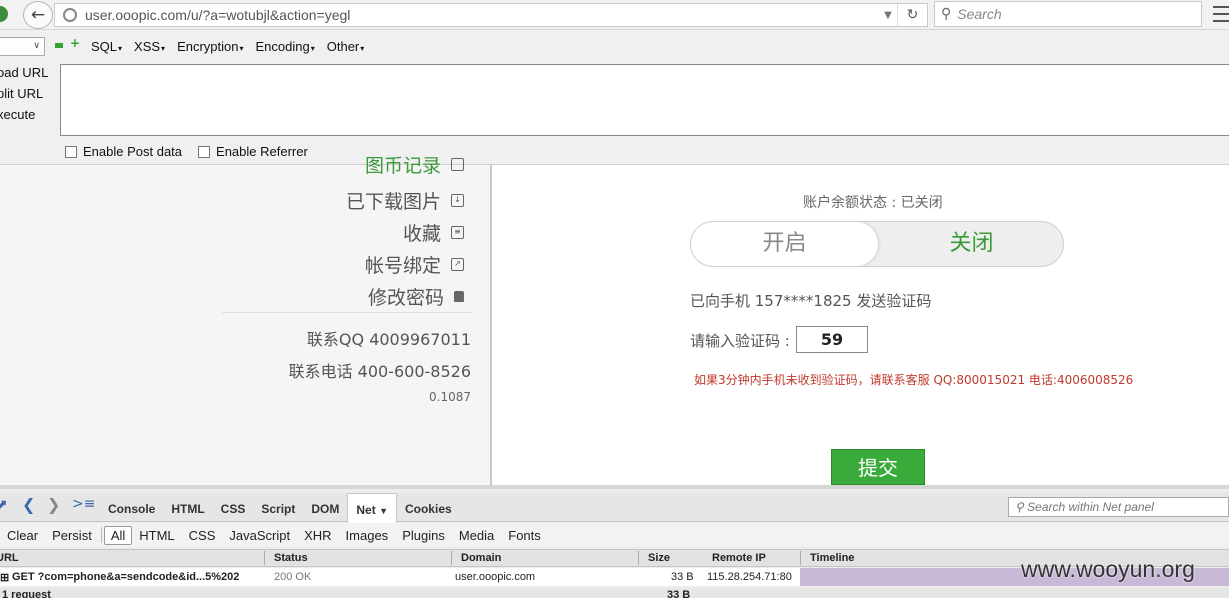 This screenshot has width=1229, height=598. Describe the element at coordinates (4, 577) in the screenshot. I see `expand-icon: ⊞` at that location.